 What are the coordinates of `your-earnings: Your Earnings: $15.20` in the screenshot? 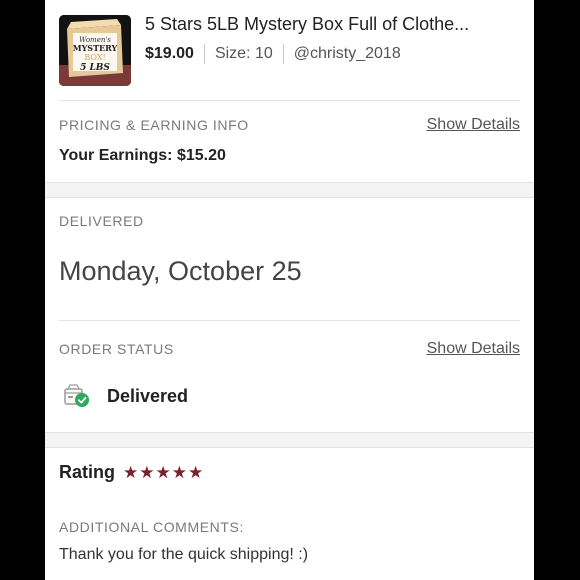 It's located at (142, 155).